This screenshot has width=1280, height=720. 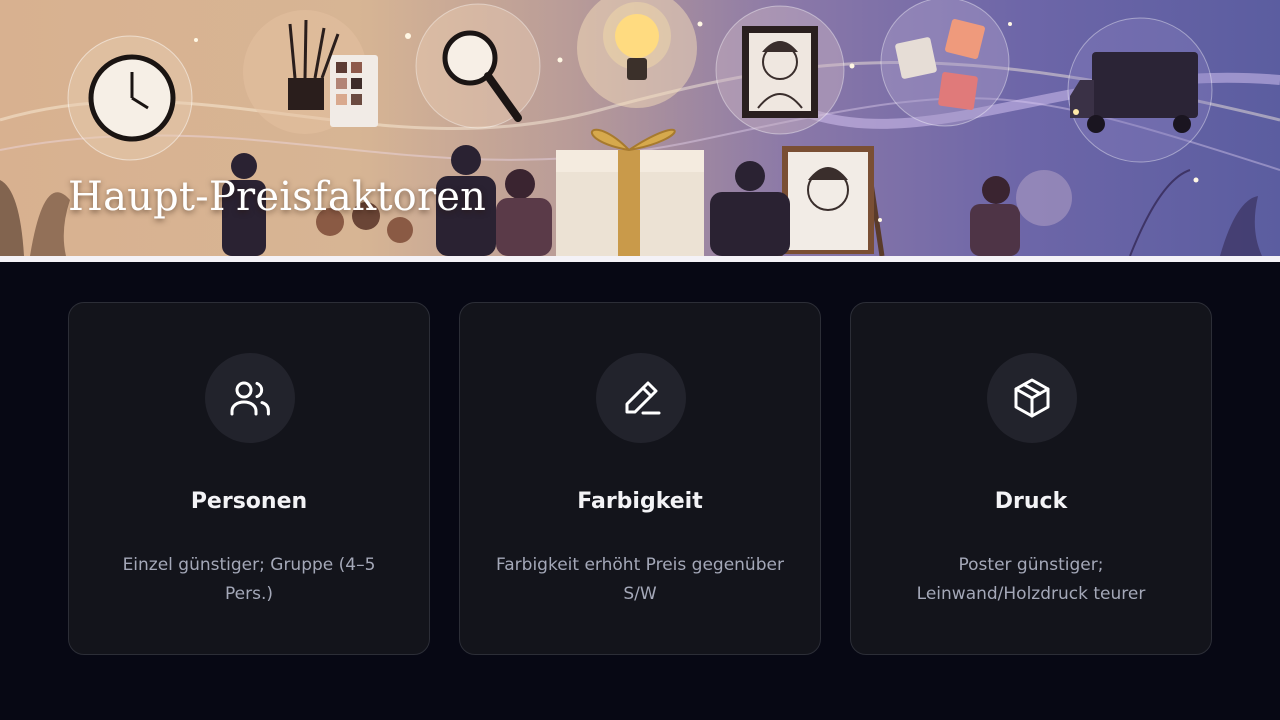 I want to click on easel-portrait-icon, so click(x=831, y=201).